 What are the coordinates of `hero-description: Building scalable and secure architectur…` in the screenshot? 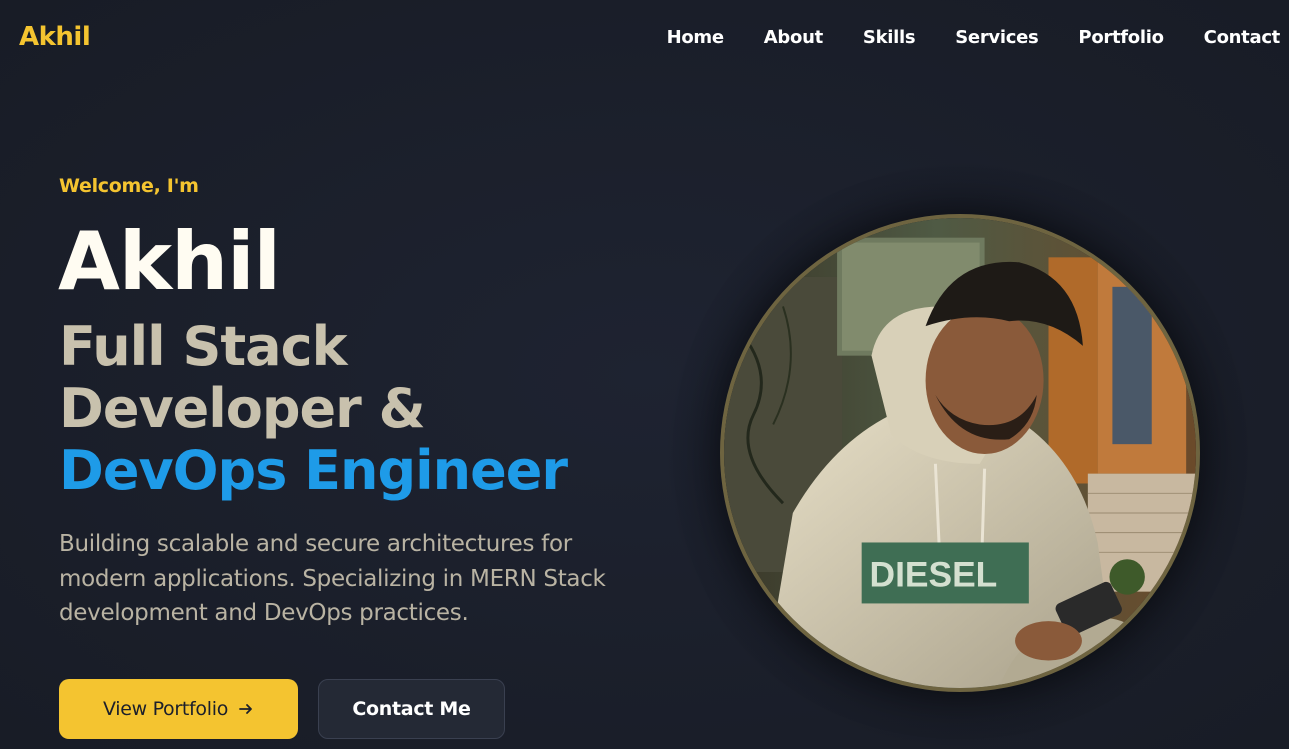 It's located at (332, 578).